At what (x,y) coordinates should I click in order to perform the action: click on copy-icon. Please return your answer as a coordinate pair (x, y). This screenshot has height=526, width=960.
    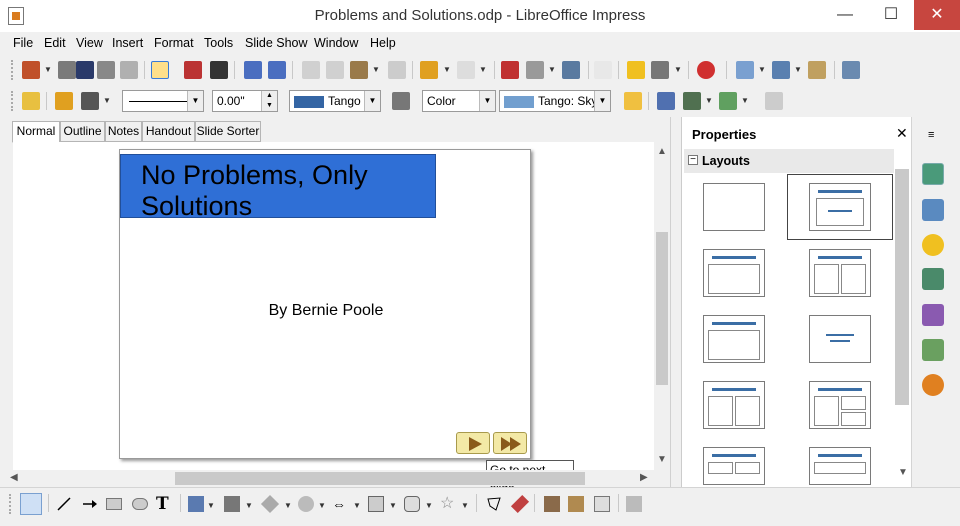
    Looking at the image, I should click on (335, 70).